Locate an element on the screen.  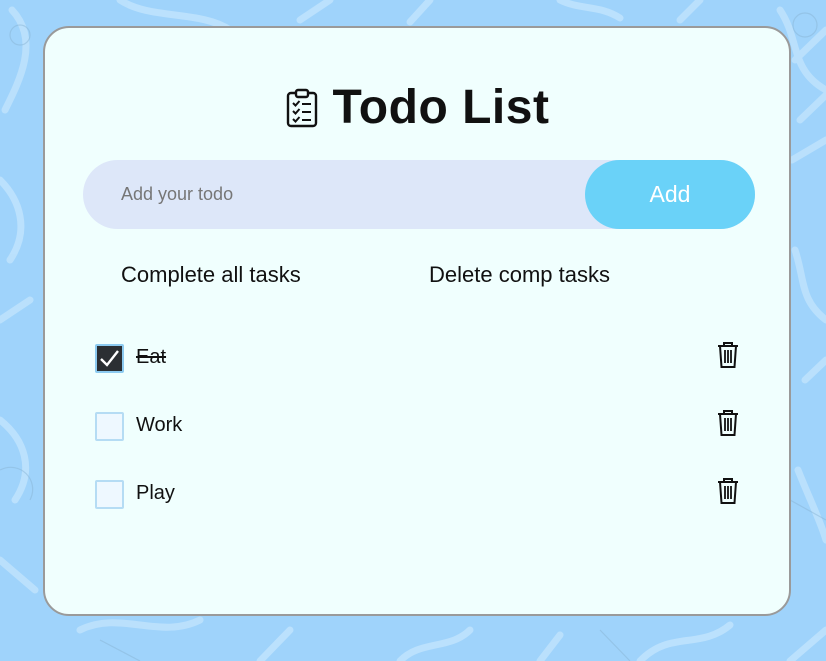
page-title: Todo List is located at coordinates (441, 107).